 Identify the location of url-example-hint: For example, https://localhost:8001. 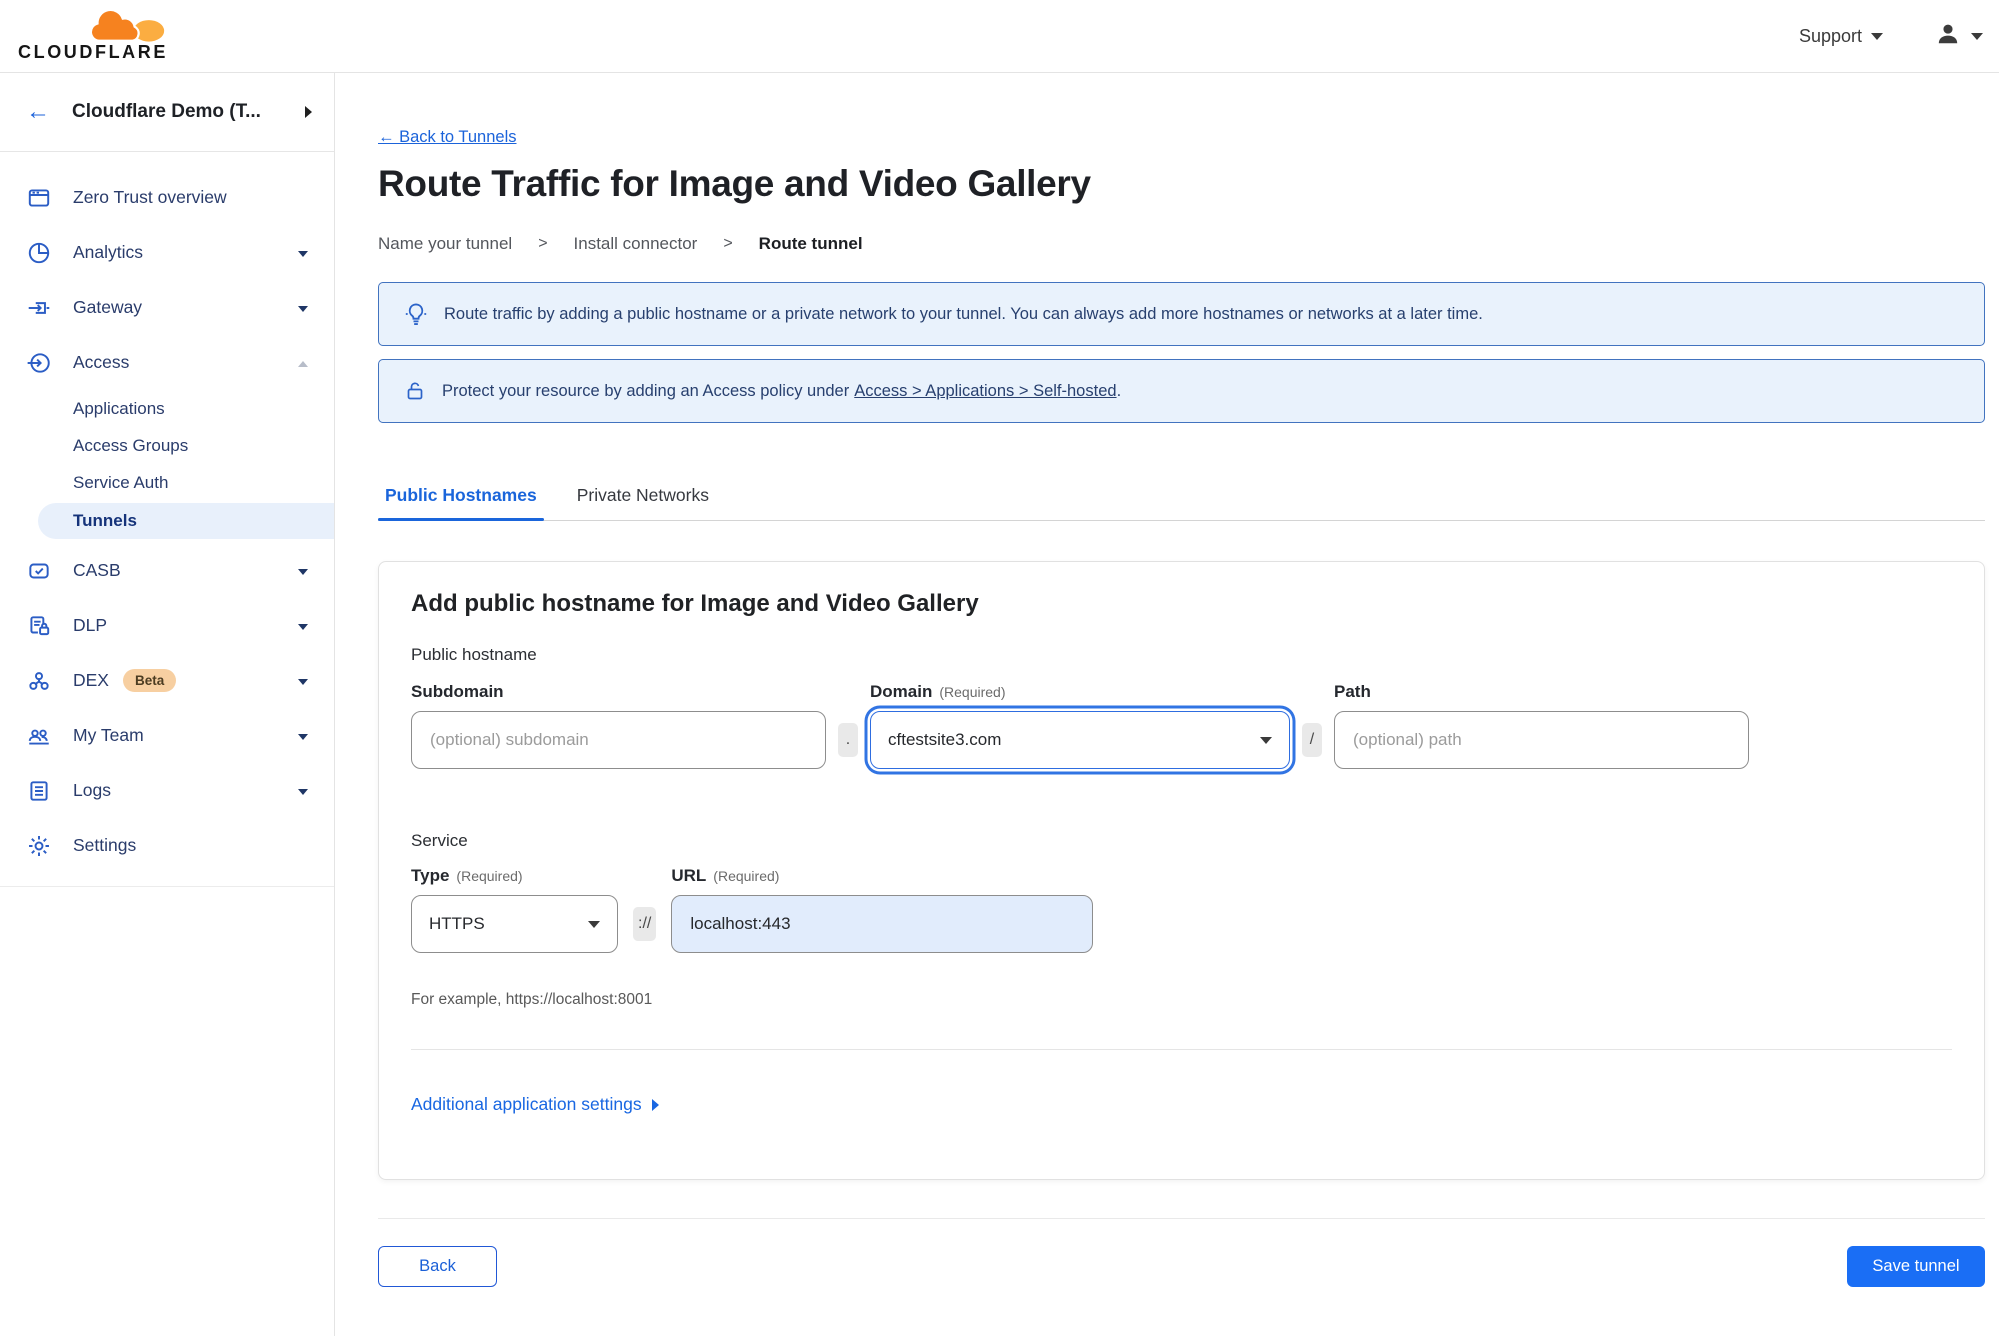
(532, 999).